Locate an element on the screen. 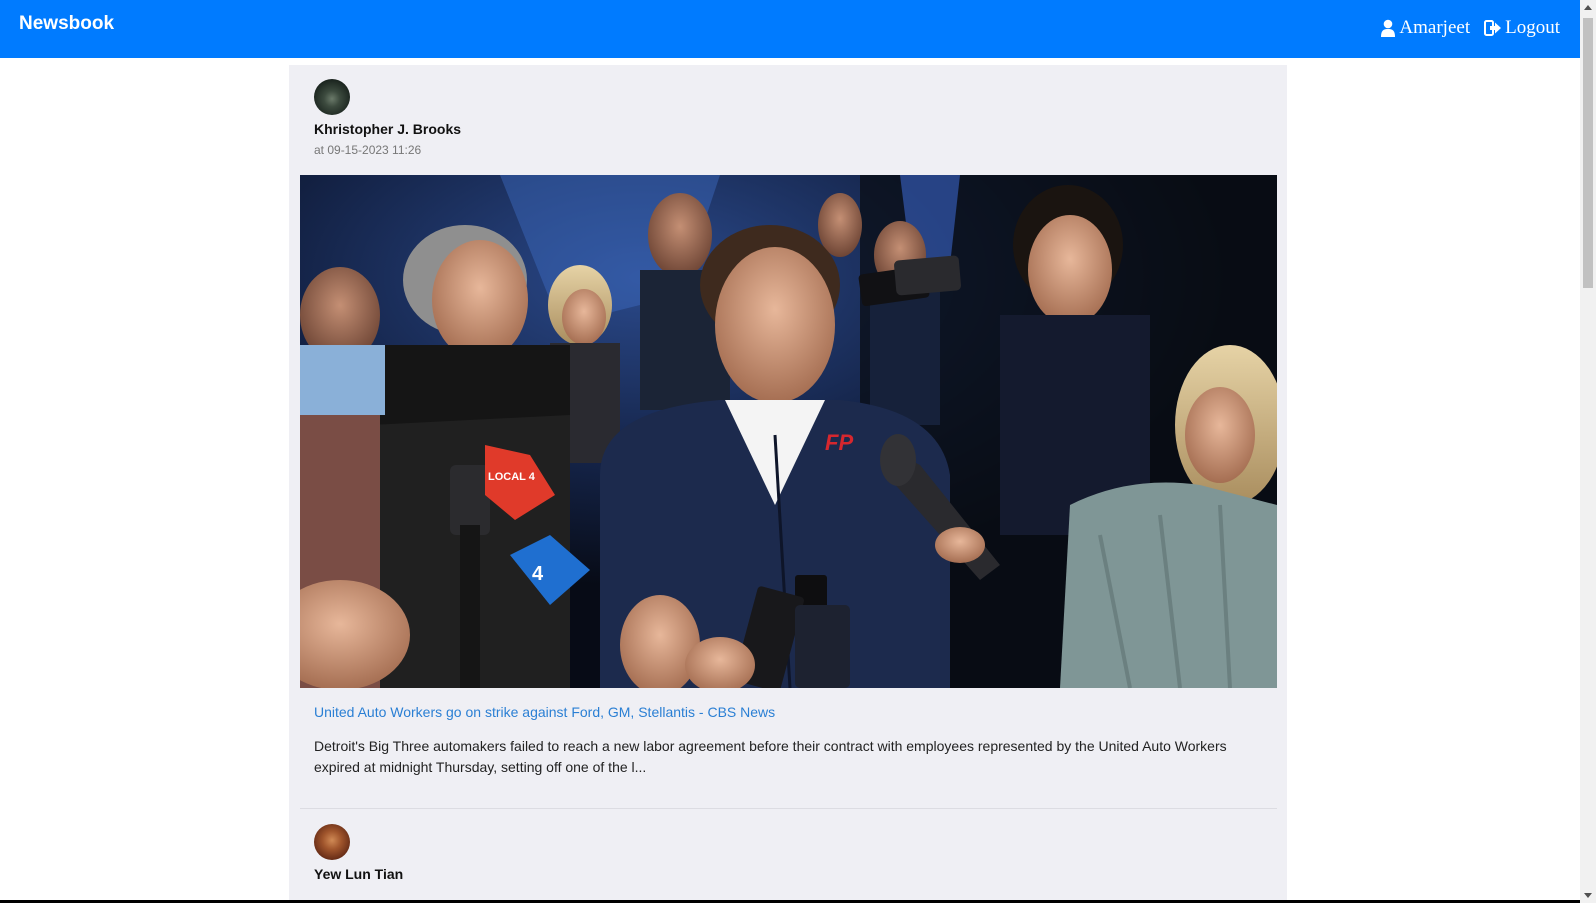 The height and width of the screenshot is (903, 1596). vertical-scrollbar is located at coordinates (1588, 451).